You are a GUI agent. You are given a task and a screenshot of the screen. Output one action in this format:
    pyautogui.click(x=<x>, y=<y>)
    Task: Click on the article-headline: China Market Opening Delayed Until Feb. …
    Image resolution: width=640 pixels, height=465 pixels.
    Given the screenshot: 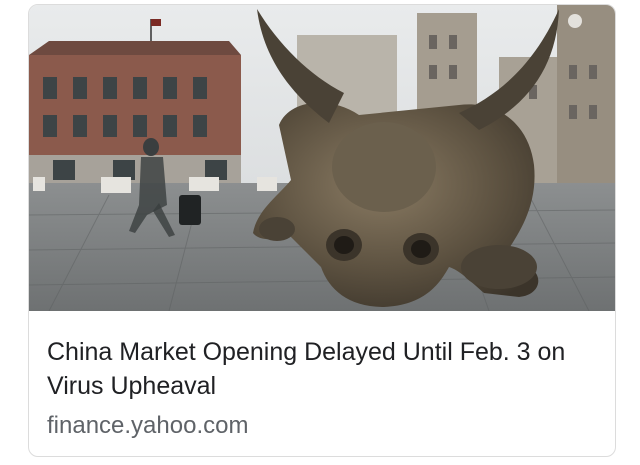 What is the action you would take?
    pyautogui.click(x=327, y=369)
    